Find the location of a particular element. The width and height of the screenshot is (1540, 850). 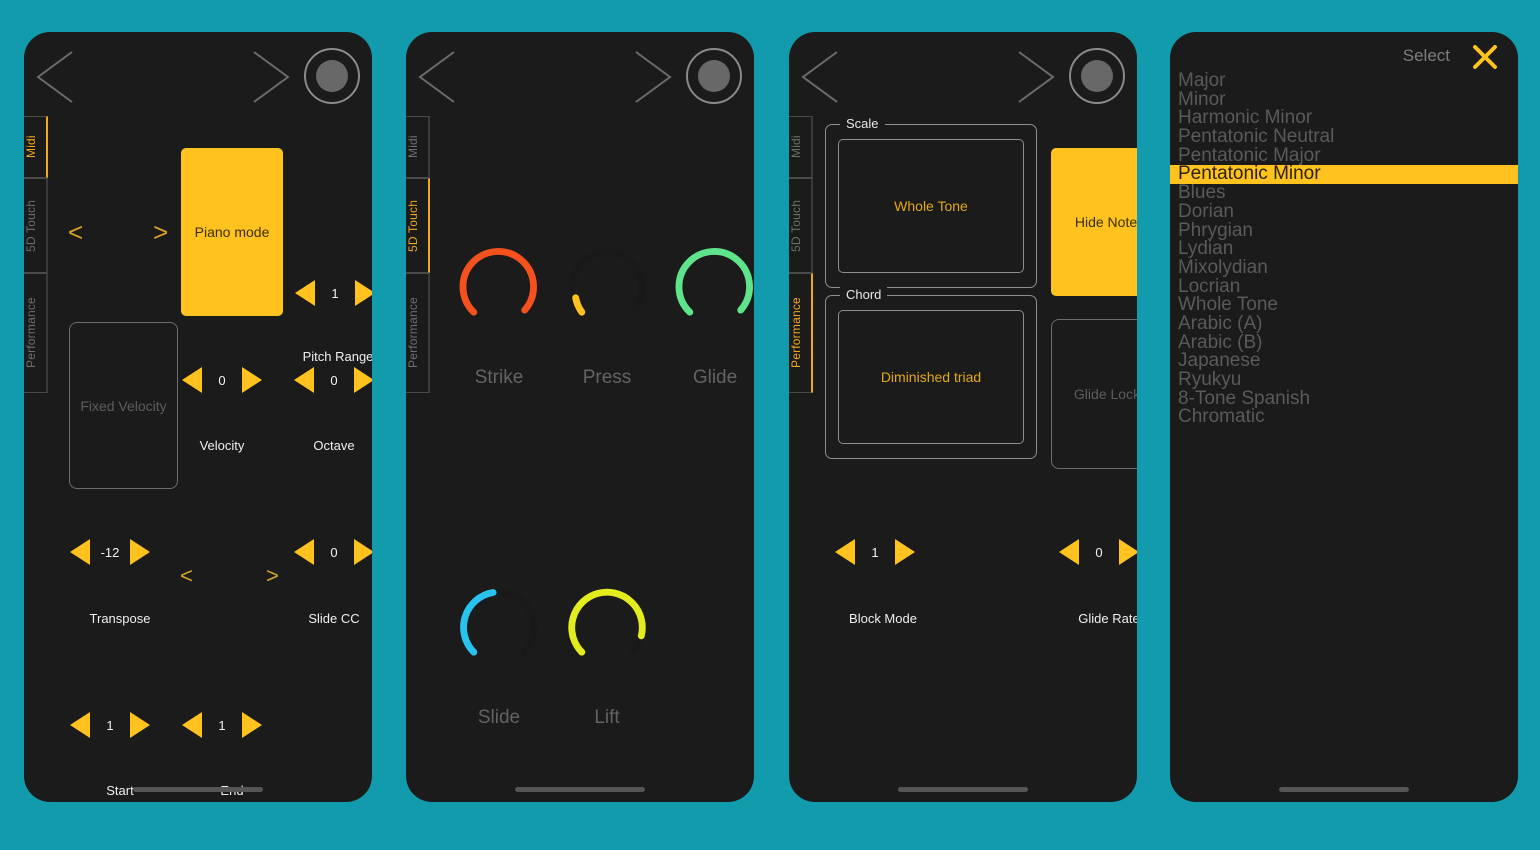

tab-strip-performance: Midi 5D Touch Performance is located at coordinates (801, 266).